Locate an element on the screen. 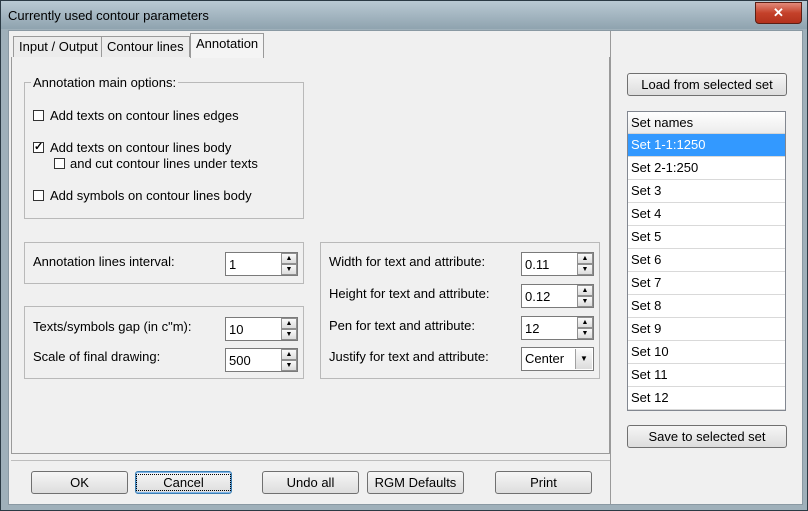  tab-label: Annotation is located at coordinates (227, 43).